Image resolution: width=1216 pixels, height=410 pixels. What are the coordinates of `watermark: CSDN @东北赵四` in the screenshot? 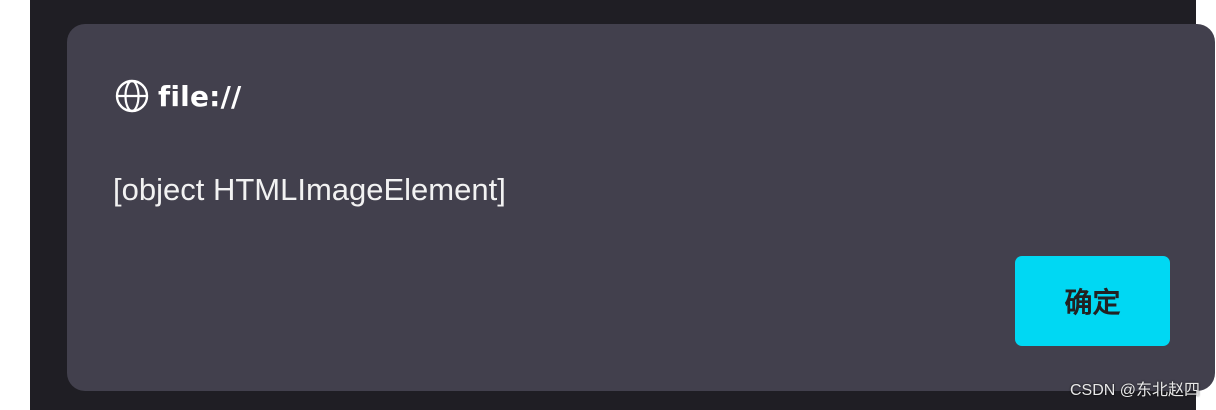 It's located at (1134, 390).